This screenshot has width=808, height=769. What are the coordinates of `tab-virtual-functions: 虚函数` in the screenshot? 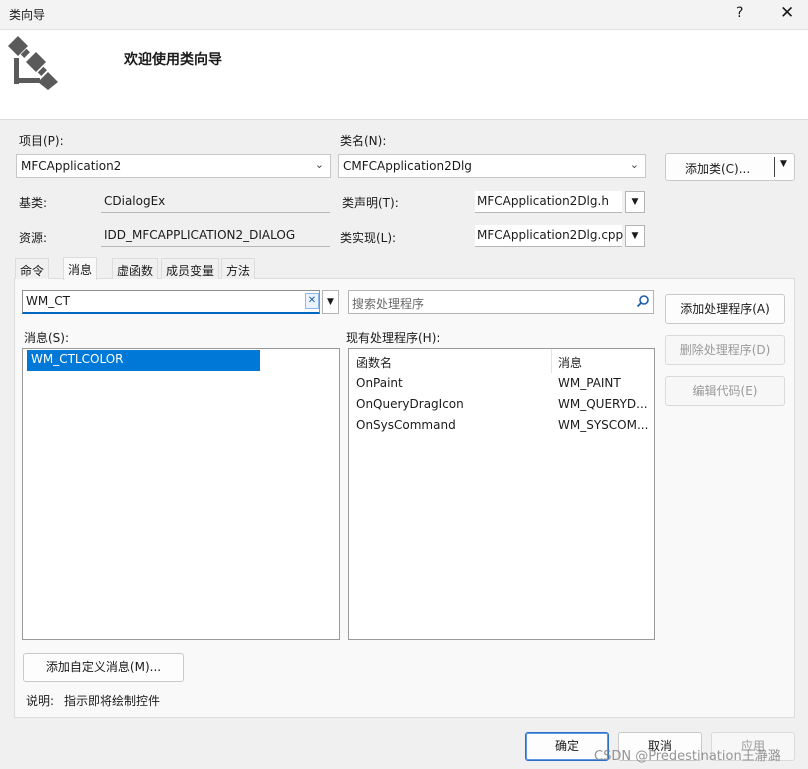 It's located at (135, 268).